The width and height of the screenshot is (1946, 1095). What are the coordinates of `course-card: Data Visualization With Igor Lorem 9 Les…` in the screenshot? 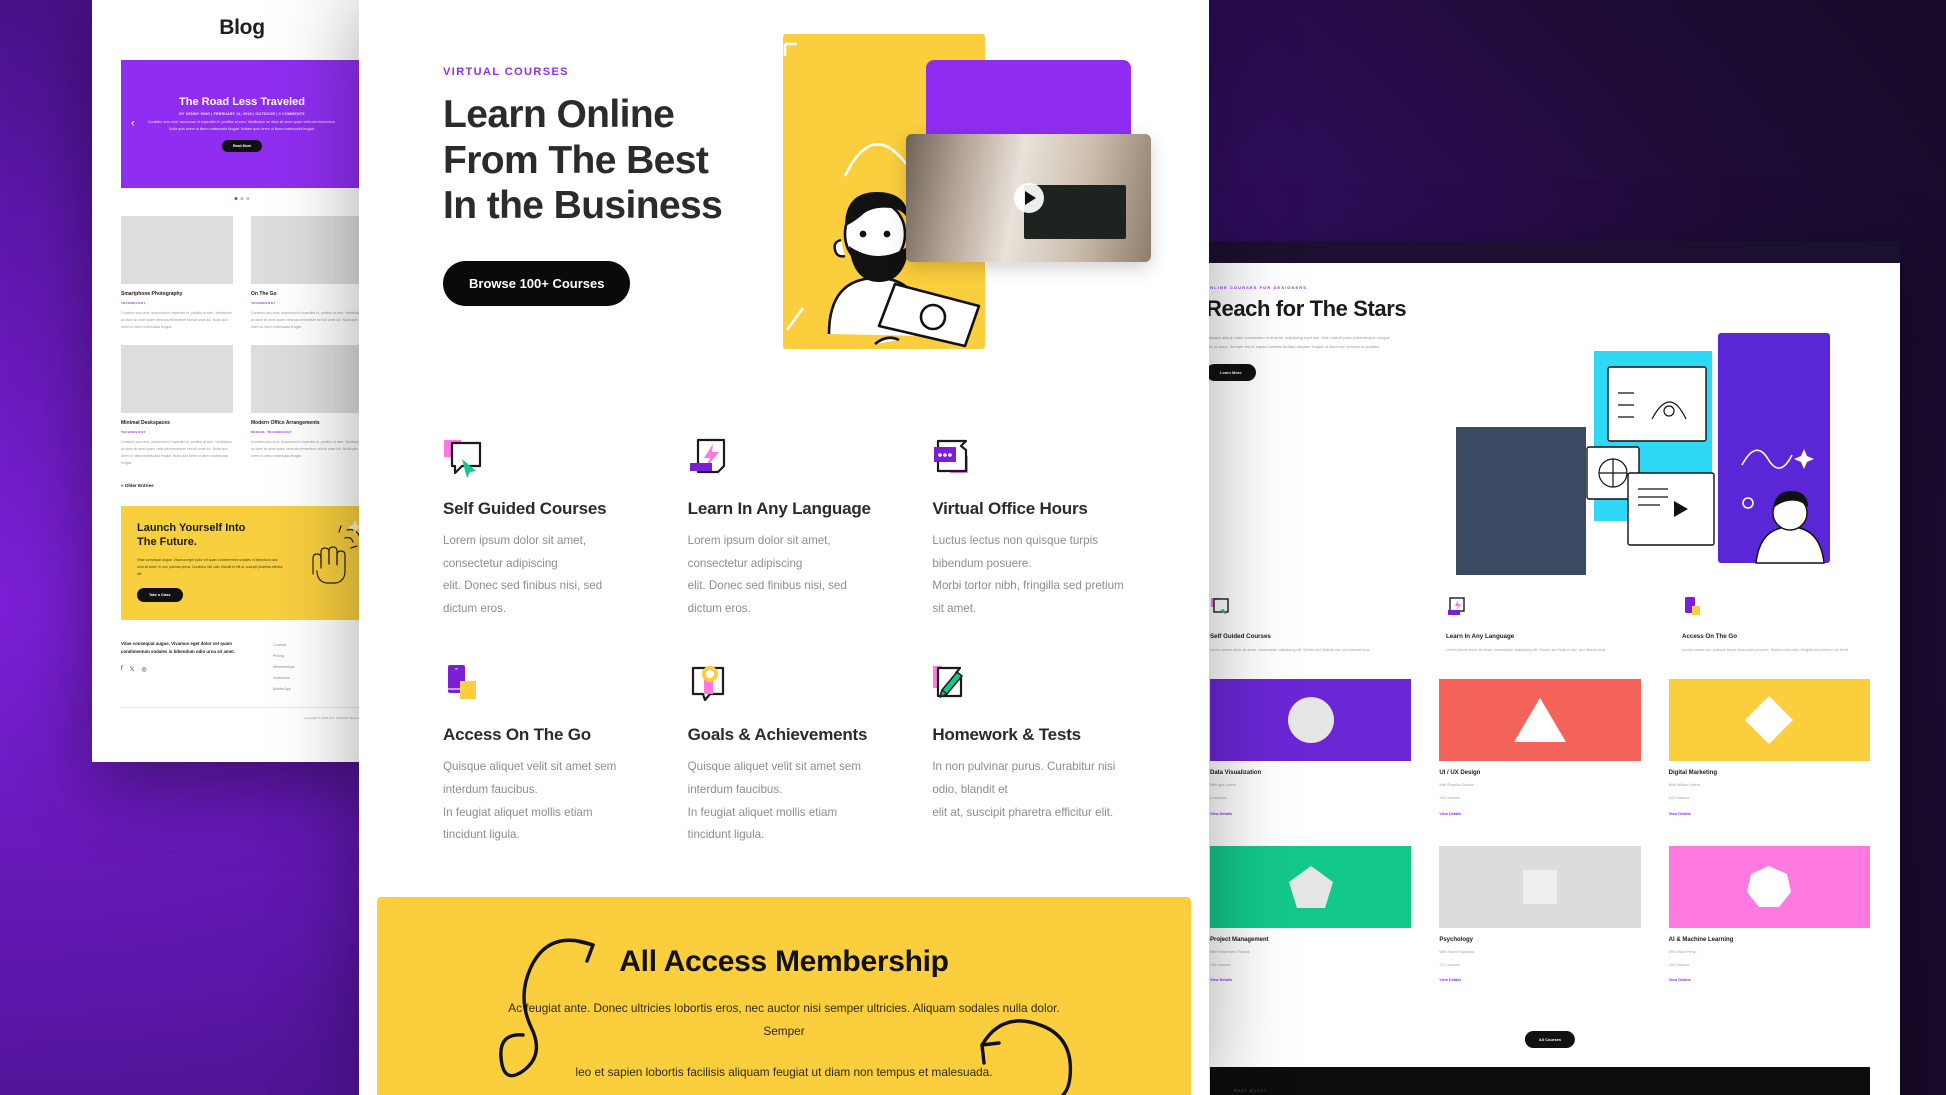 It's located at (1311, 747).